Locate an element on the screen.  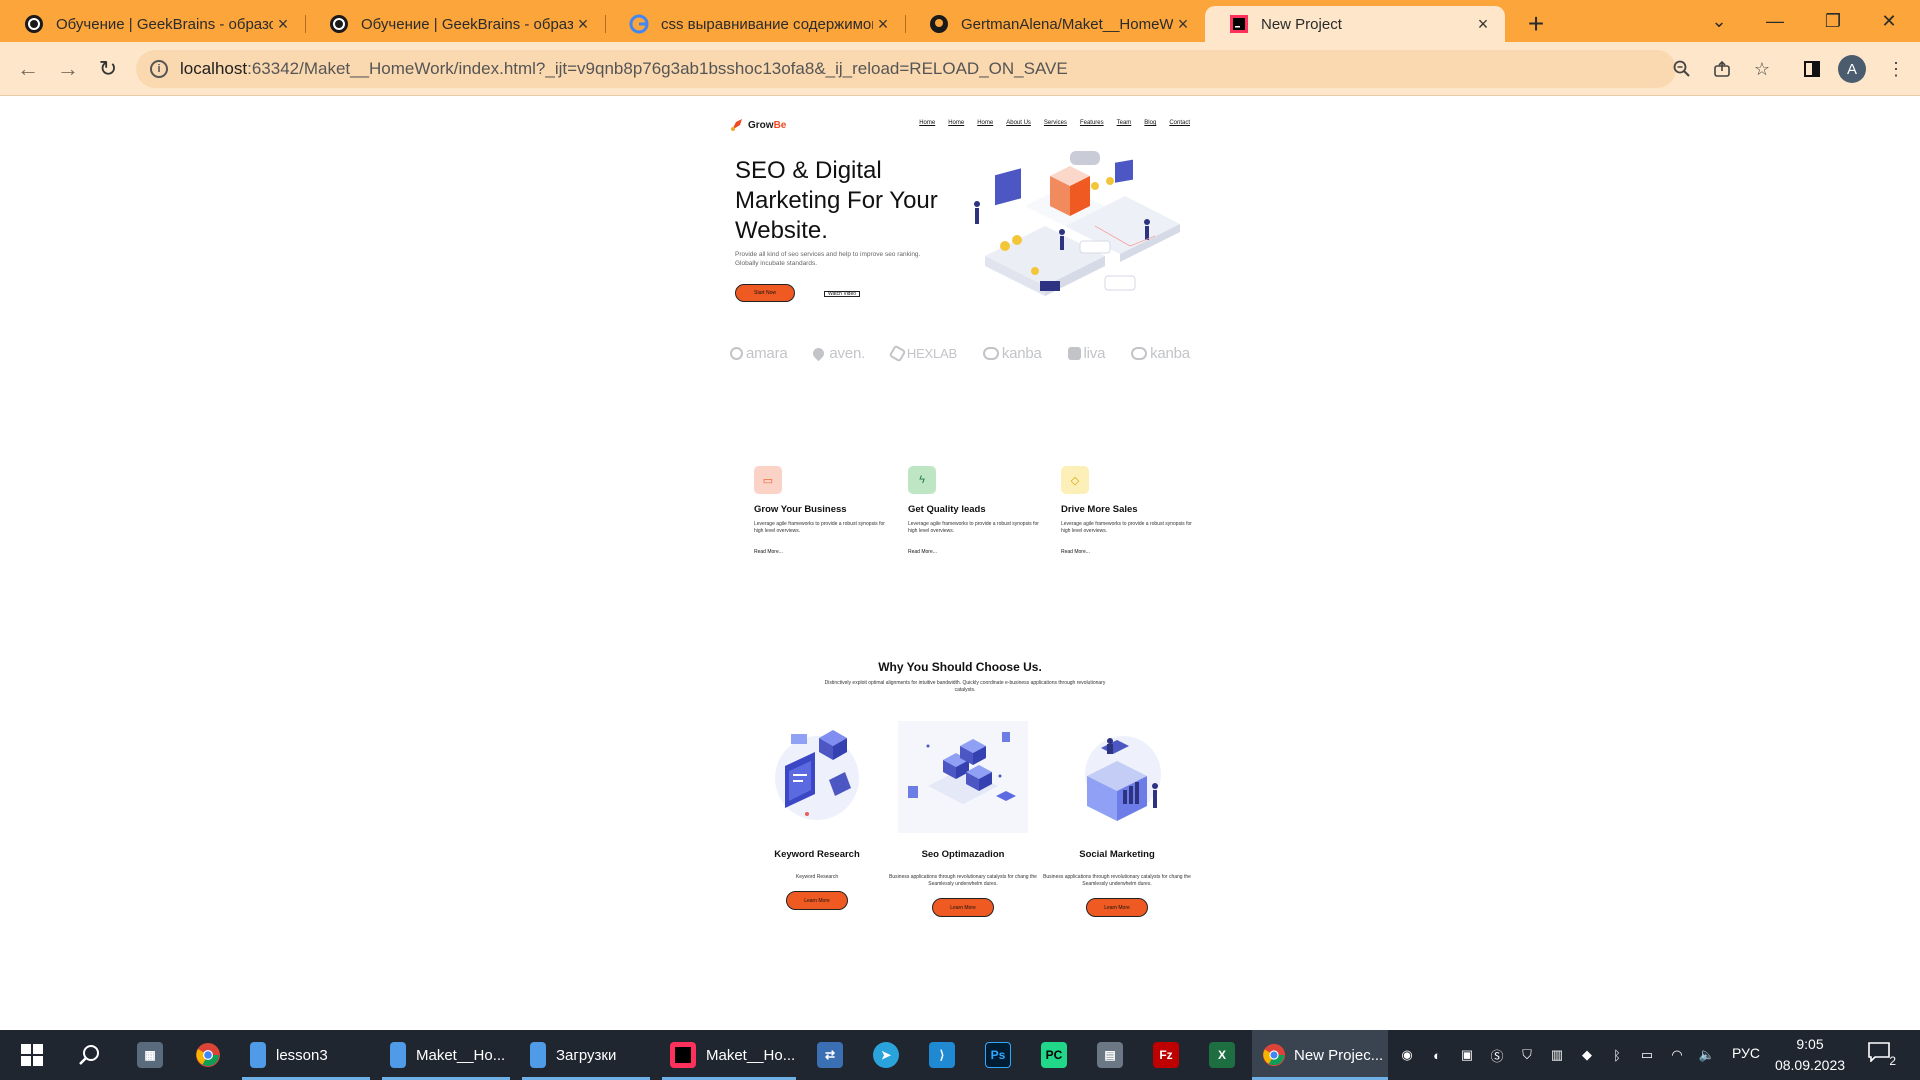
device-icon: ▥ is located at coordinates (1557, 1055).